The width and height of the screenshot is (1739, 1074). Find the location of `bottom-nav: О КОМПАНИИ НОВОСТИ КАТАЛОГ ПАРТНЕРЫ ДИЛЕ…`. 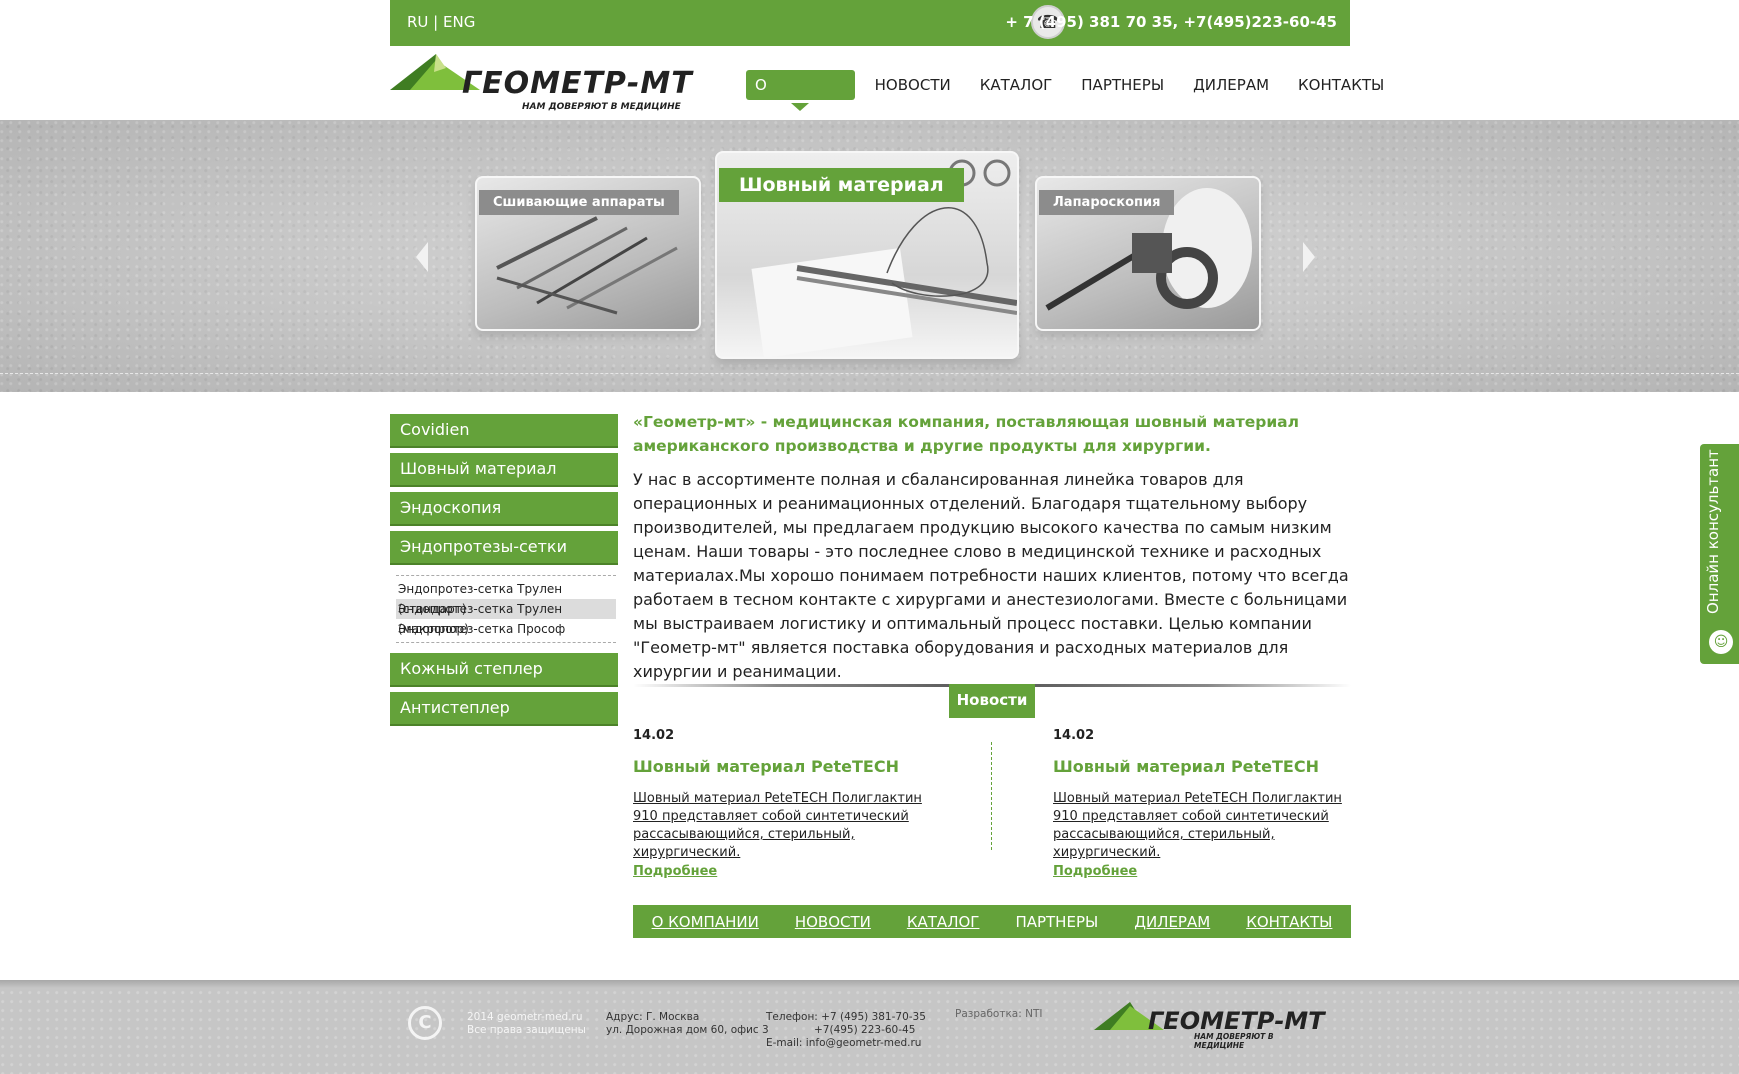

bottom-nav: О КОМПАНИИ НОВОСТИ КАТАЛОГ ПАРТНЕРЫ ДИЛЕ… is located at coordinates (992, 921).